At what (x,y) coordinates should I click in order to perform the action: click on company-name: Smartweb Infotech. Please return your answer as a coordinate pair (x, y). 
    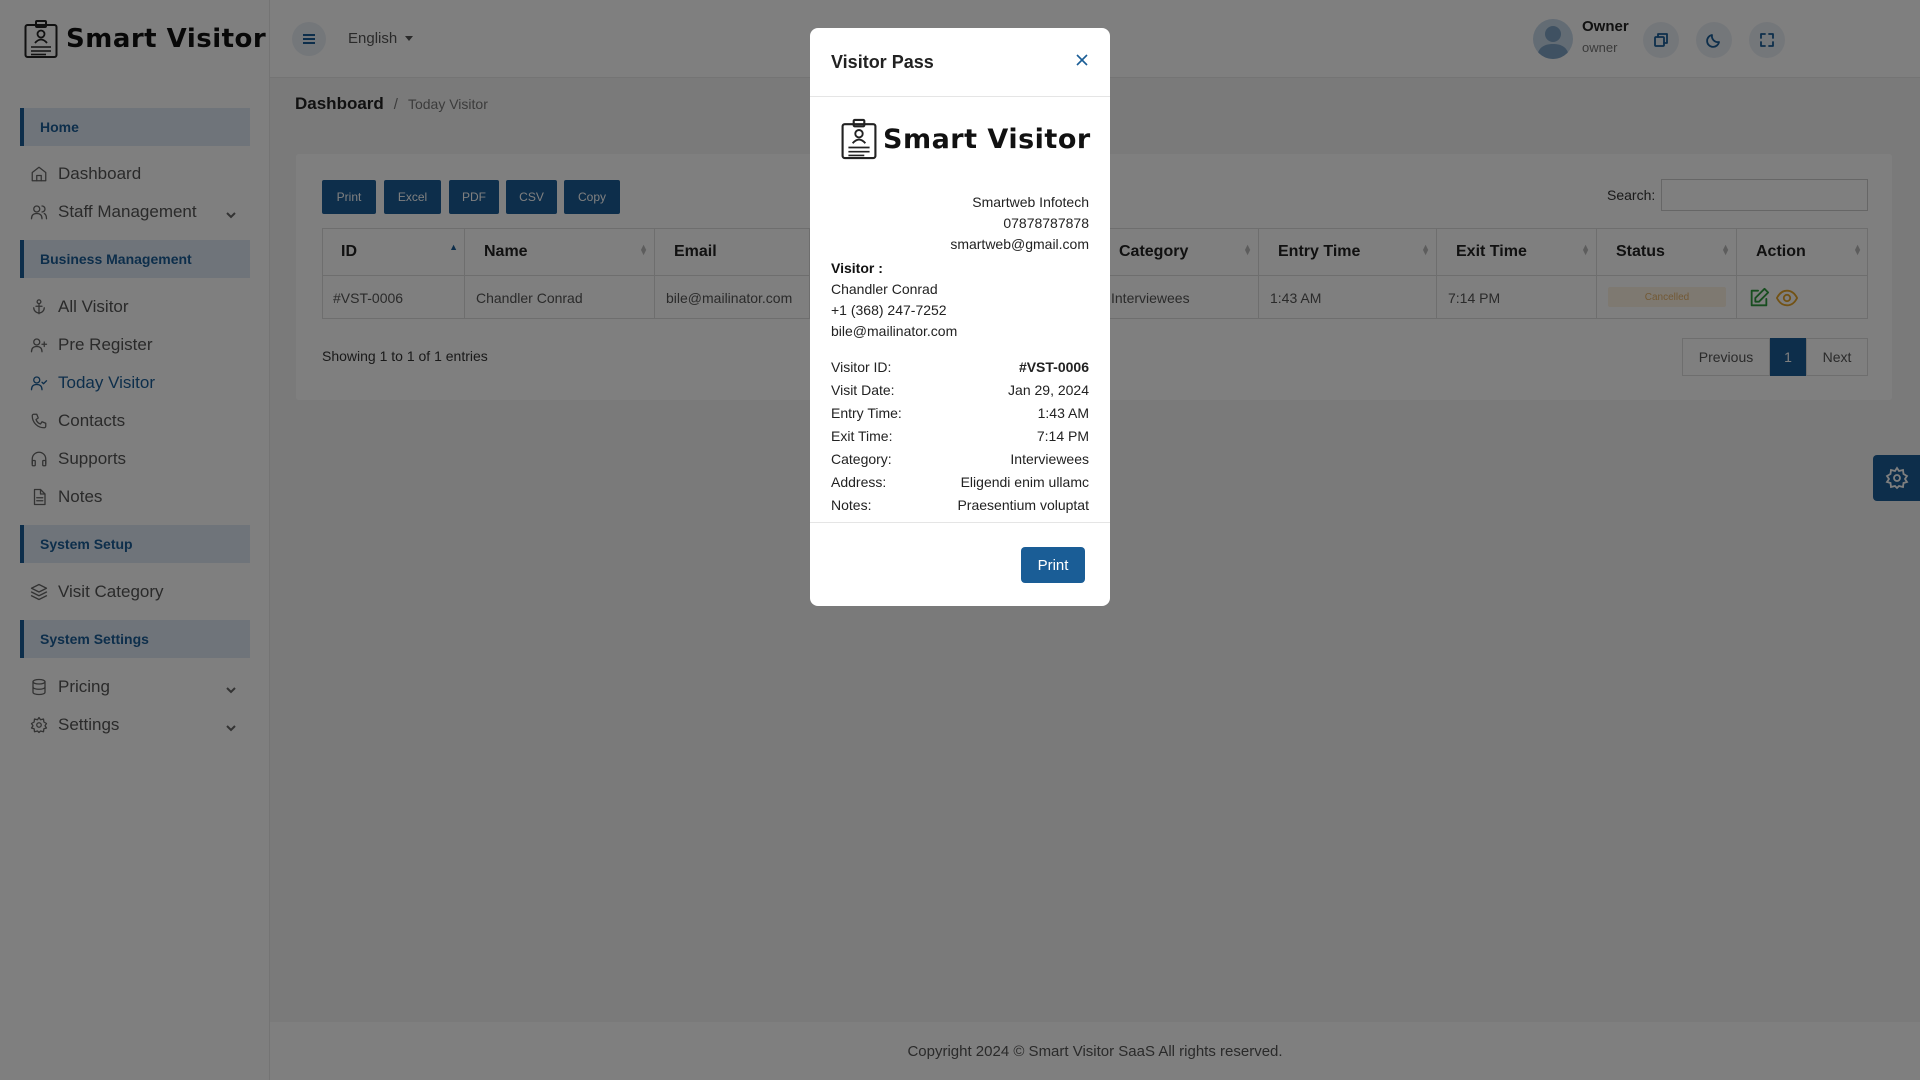
    Looking at the image, I should click on (1030, 202).